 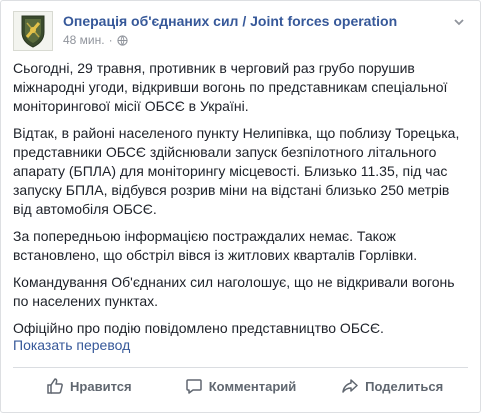 I want to click on comment-icon, so click(x=193, y=386).